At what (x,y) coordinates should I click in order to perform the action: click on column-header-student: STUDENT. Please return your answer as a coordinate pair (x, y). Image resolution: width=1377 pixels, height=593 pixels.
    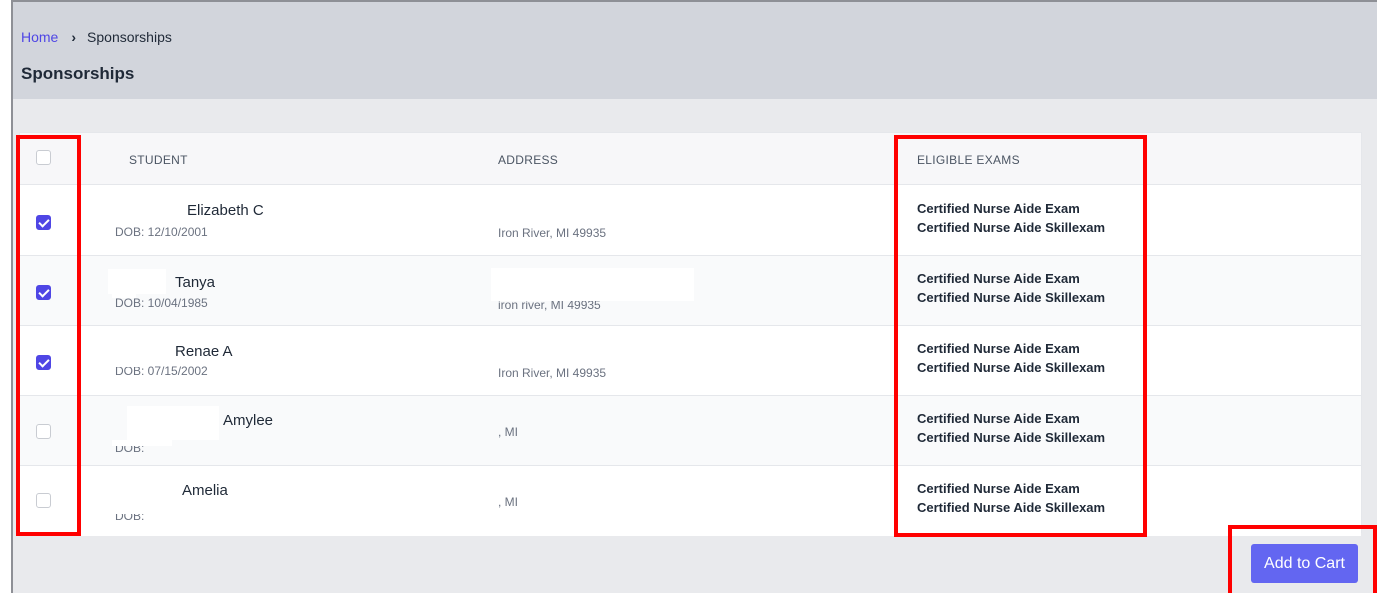
    Looking at the image, I should click on (158, 160).